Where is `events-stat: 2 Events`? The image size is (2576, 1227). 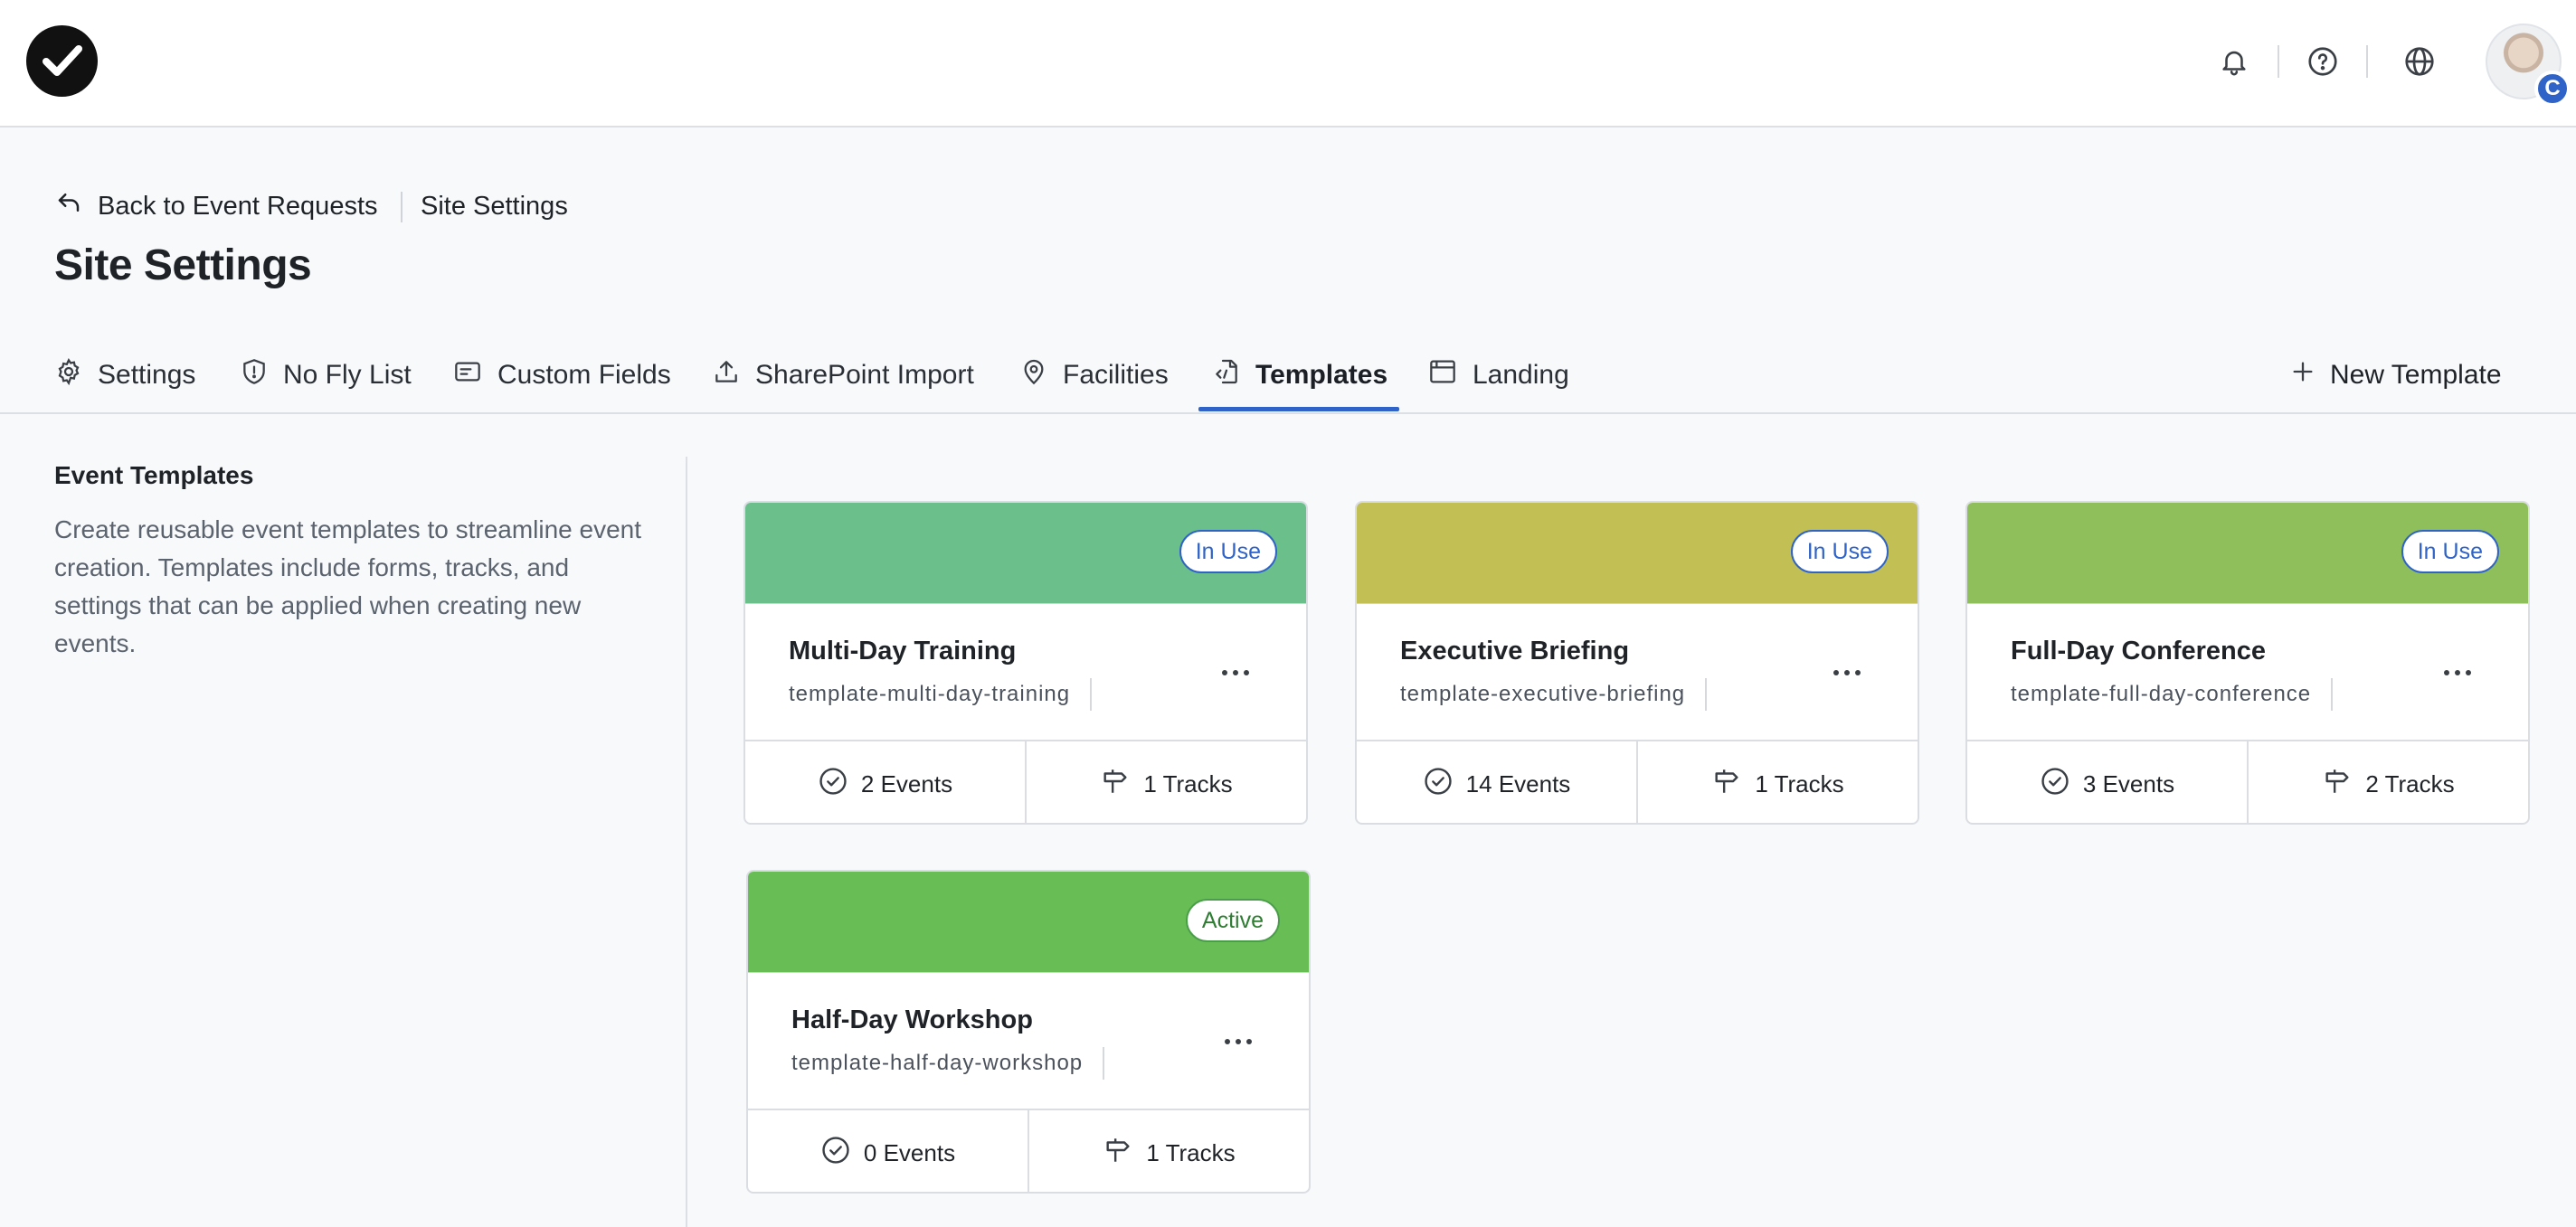
events-stat: 2 Events is located at coordinates (885, 782).